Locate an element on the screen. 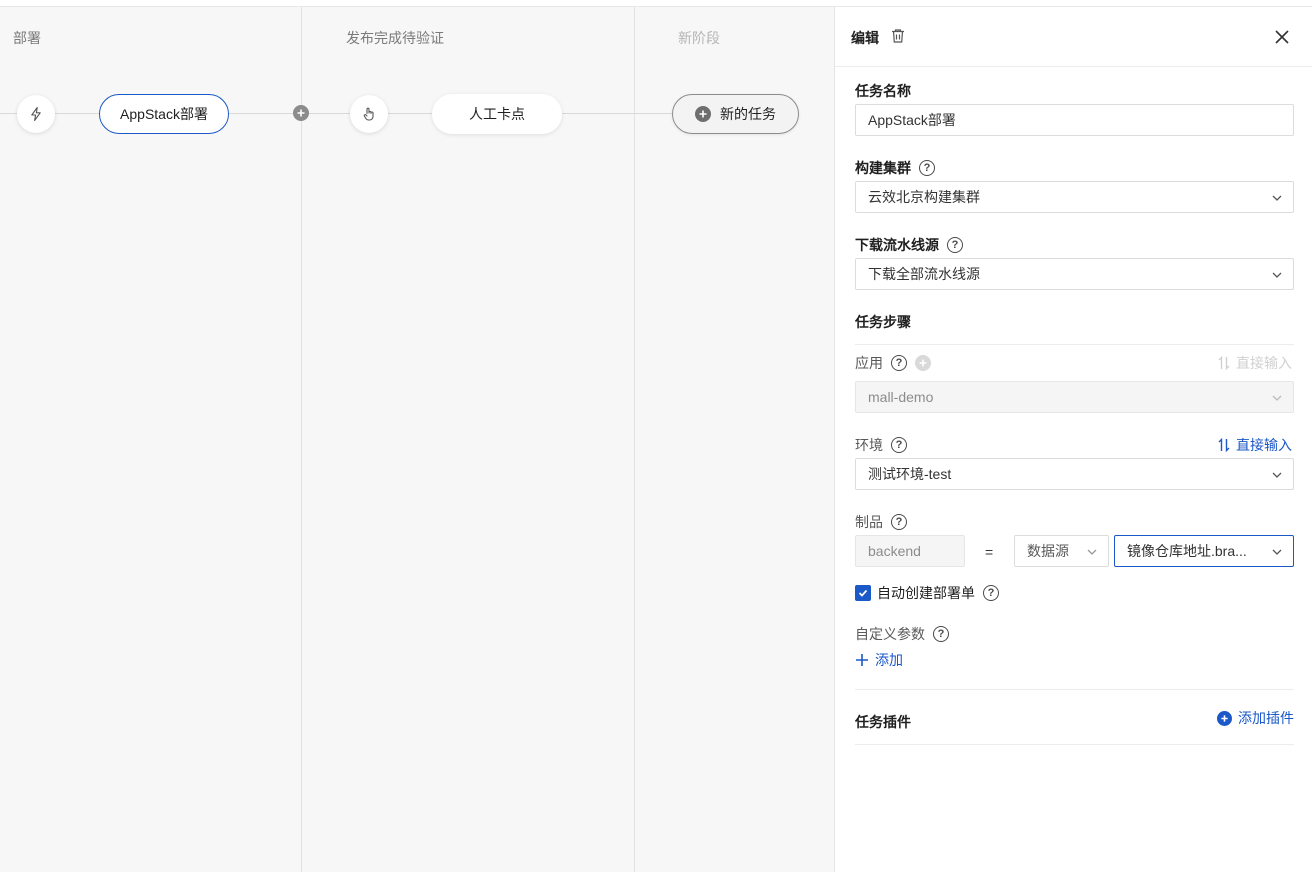  close-icon is located at coordinates (1282, 37).